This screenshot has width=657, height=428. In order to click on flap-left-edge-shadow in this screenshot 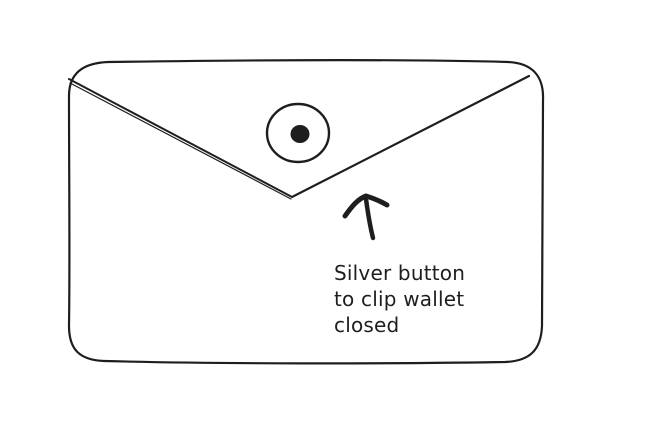, I will do `click(180, 141)`.